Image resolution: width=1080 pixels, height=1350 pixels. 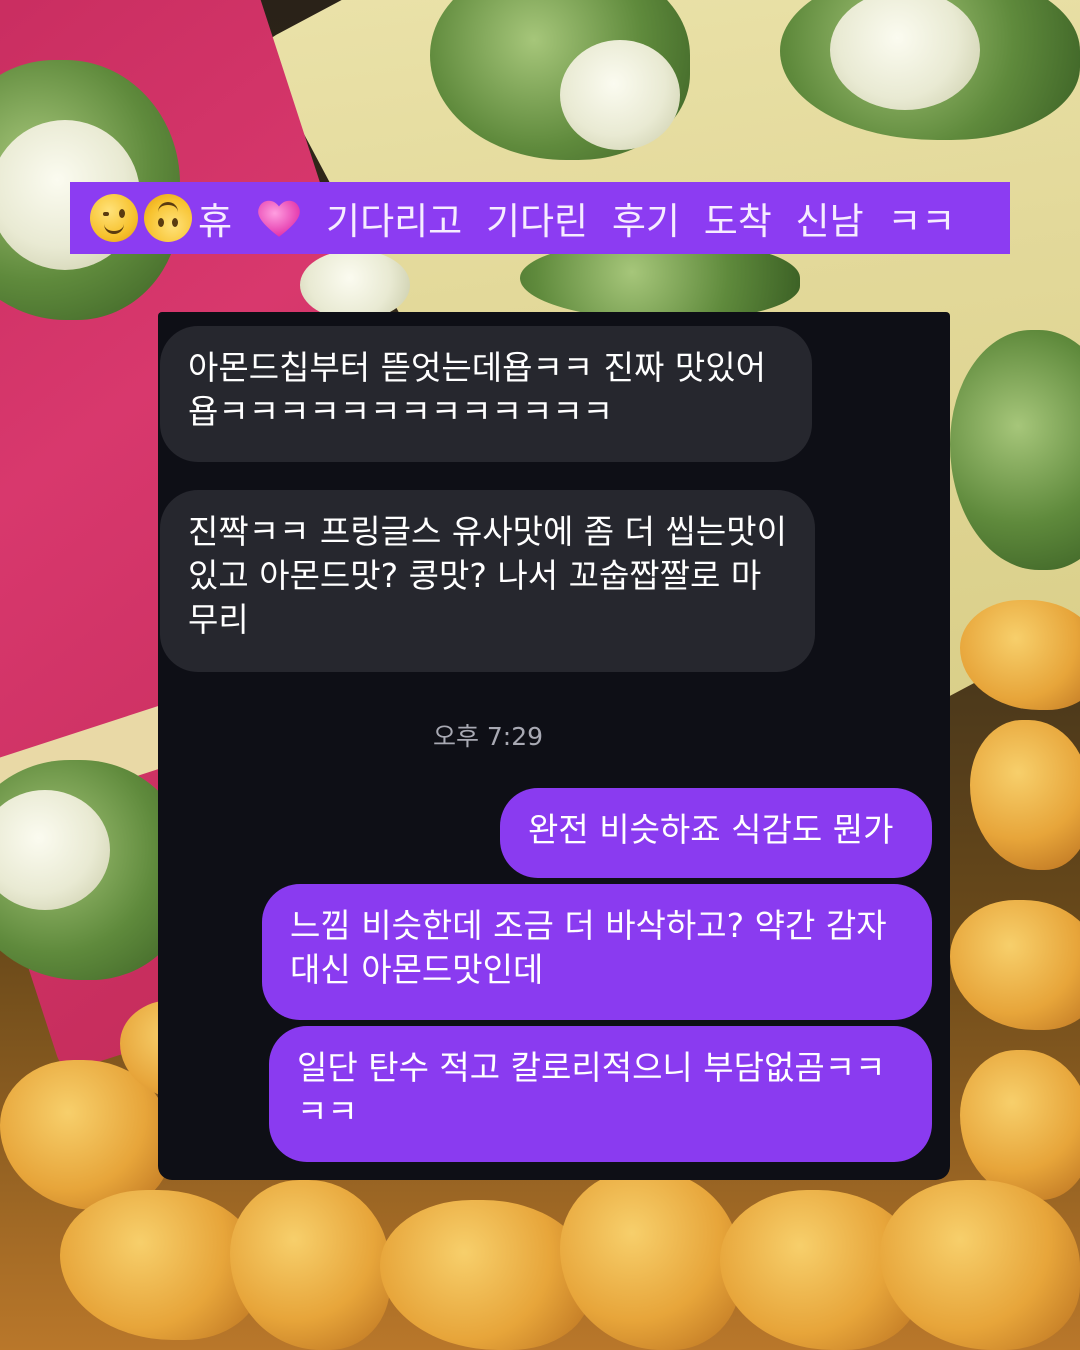 What do you see at coordinates (488, 736) in the screenshot?
I see `message-timestamp: 오후 7:29` at bounding box center [488, 736].